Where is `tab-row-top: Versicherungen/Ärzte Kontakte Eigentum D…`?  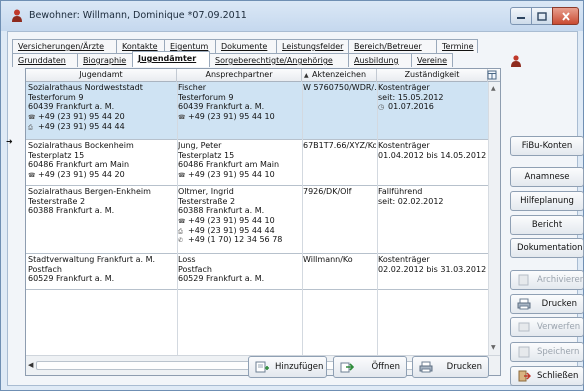
tab-row-top: Versicherungen/Ärzte Kontakte Eigentum D… is located at coordinates (245, 46).